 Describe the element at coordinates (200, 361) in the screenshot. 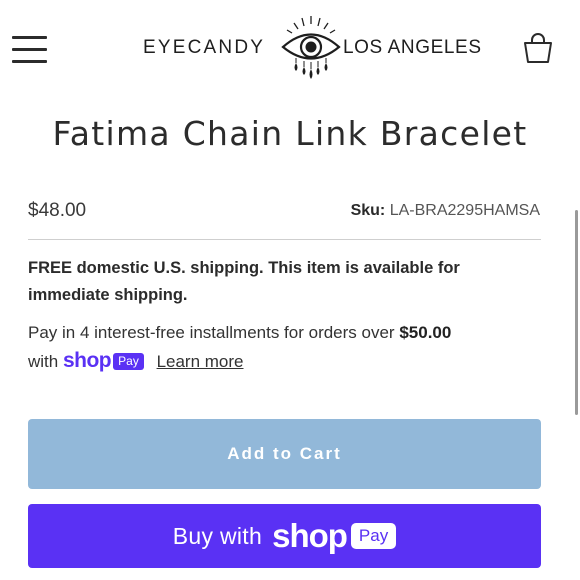

I see `learn-more-link: Learn more` at that location.